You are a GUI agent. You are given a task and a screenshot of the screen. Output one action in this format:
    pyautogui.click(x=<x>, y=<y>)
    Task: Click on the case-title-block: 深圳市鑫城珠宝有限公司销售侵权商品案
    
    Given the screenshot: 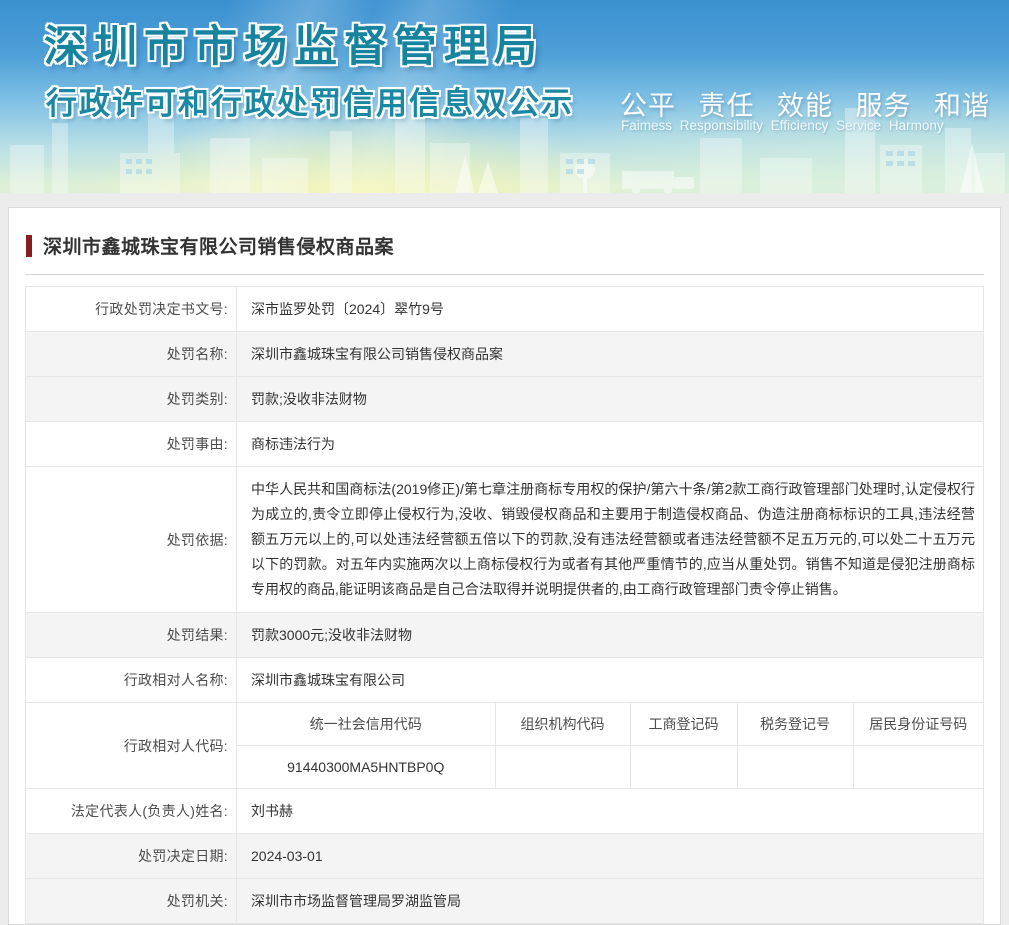 What is the action you would take?
    pyautogui.click(x=504, y=233)
    